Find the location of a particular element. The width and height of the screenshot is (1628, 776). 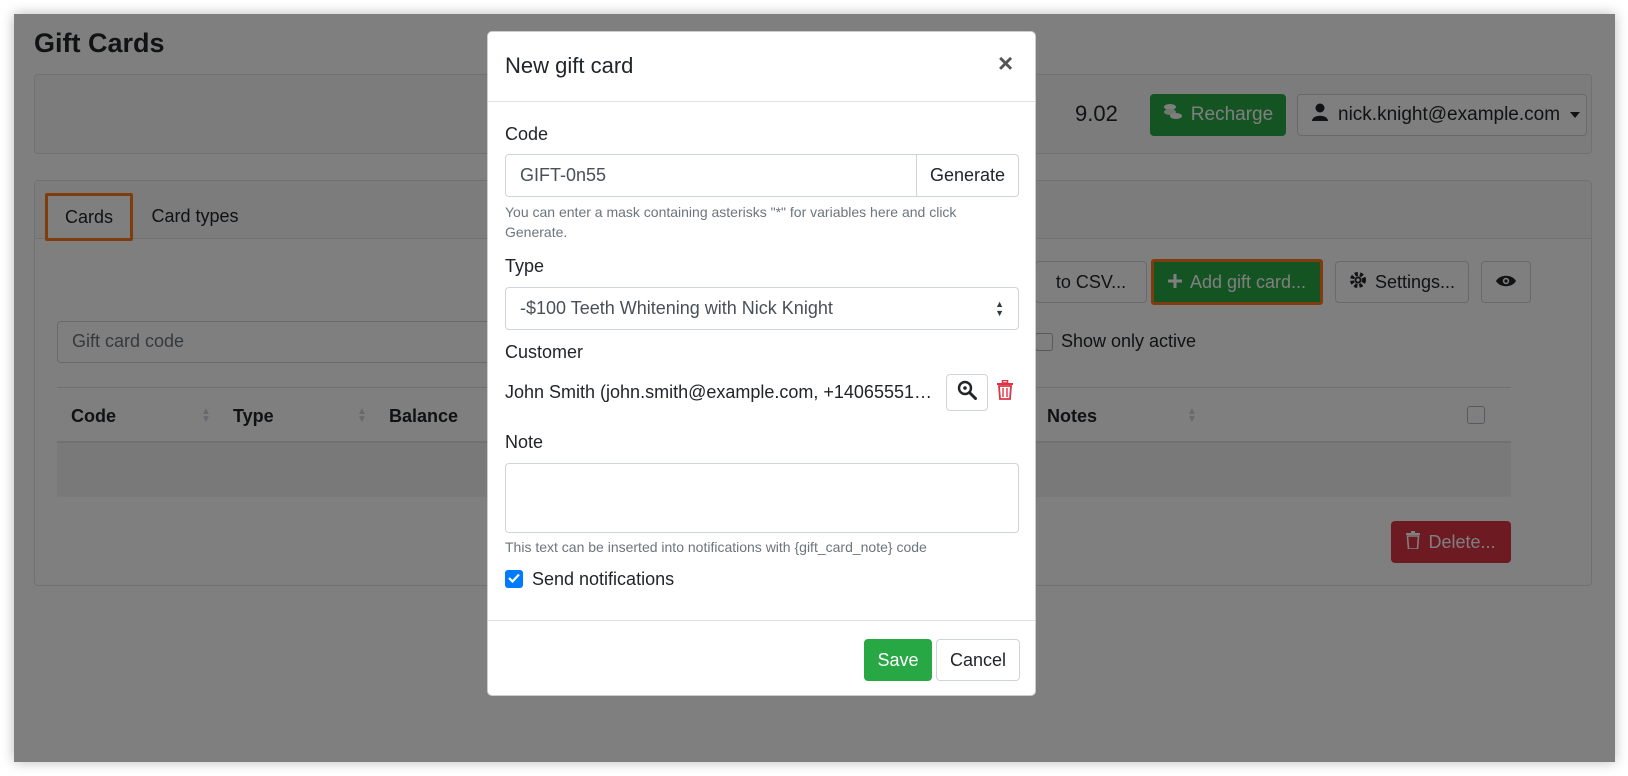

close-icon: × is located at coordinates (1005, 63).